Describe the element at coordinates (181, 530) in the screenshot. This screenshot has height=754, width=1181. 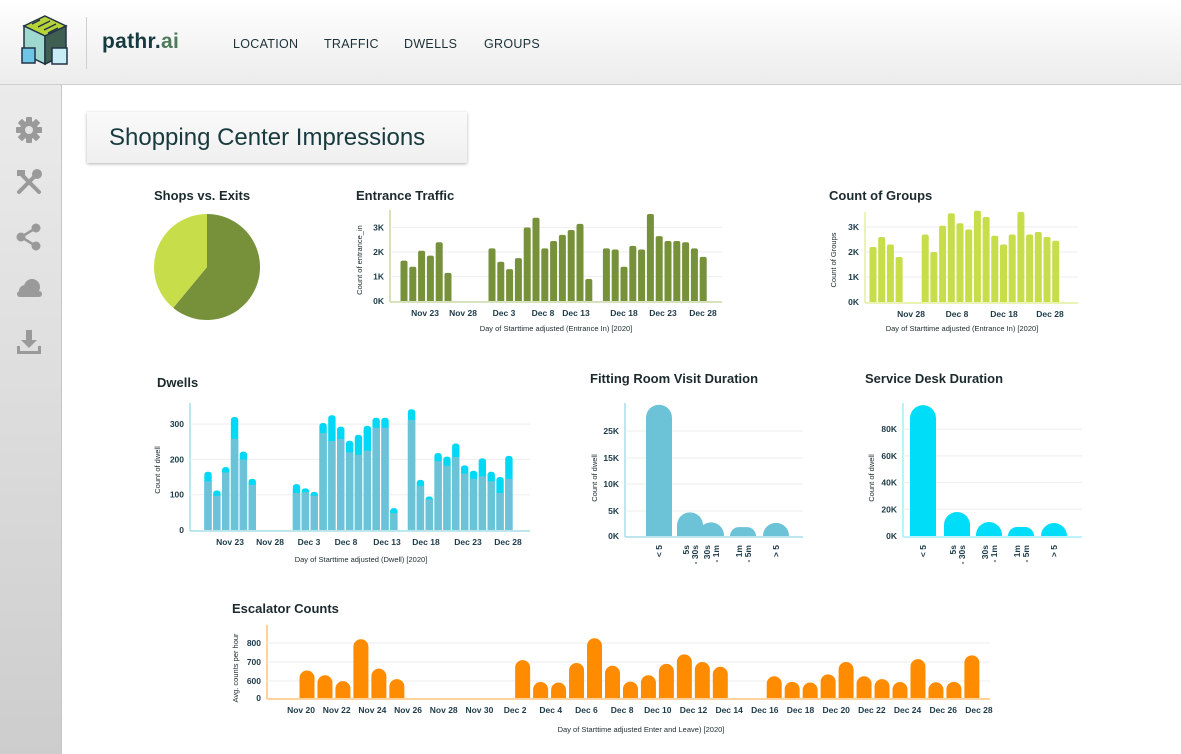
I see `y-tick-label: 0` at that location.